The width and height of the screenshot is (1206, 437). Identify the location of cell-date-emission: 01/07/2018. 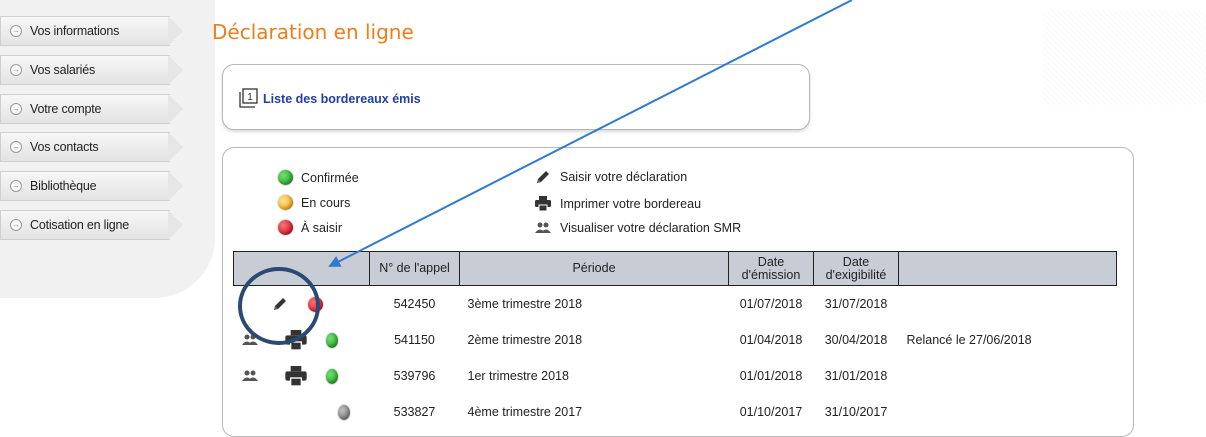
(771, 304).